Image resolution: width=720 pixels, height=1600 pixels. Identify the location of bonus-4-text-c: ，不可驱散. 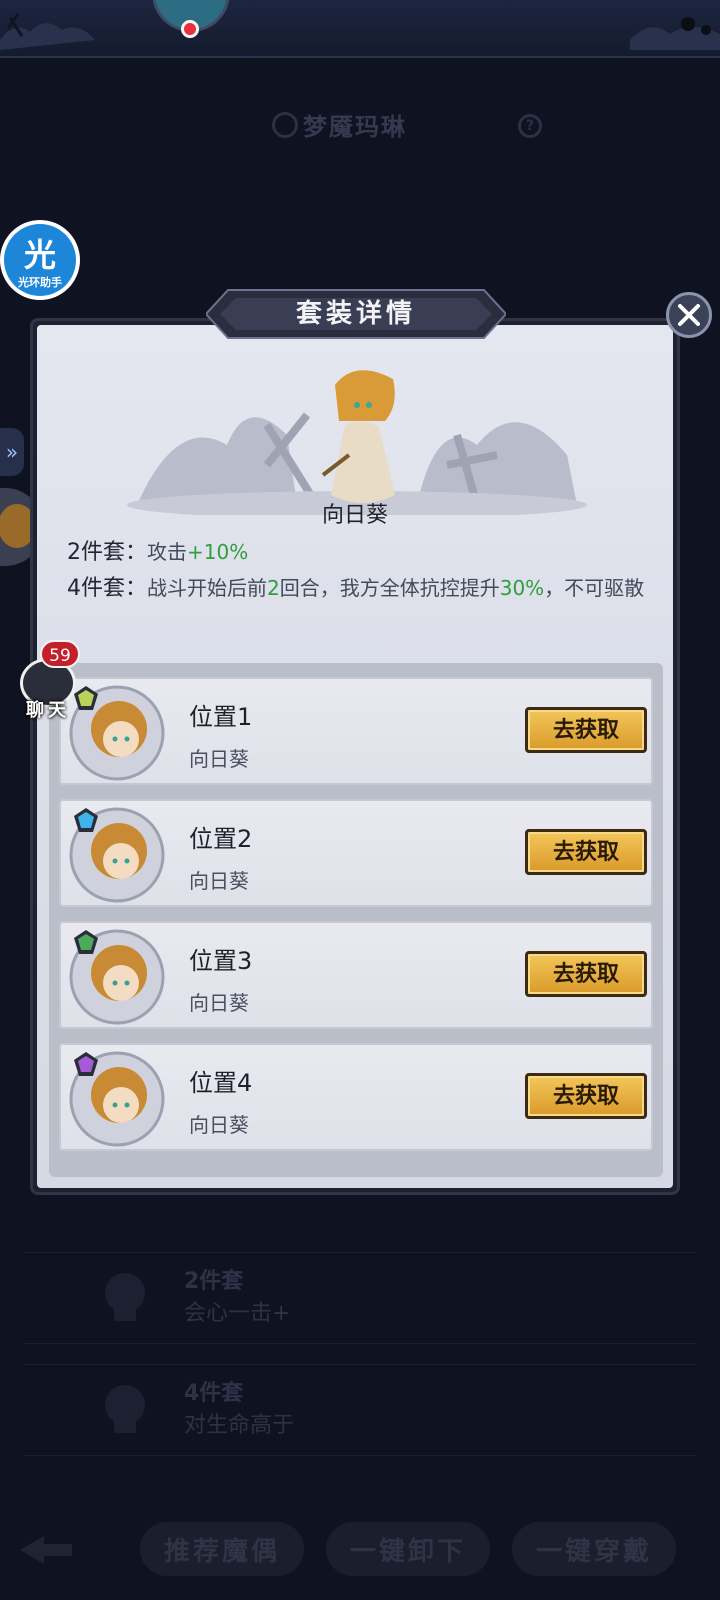
(594, 588).